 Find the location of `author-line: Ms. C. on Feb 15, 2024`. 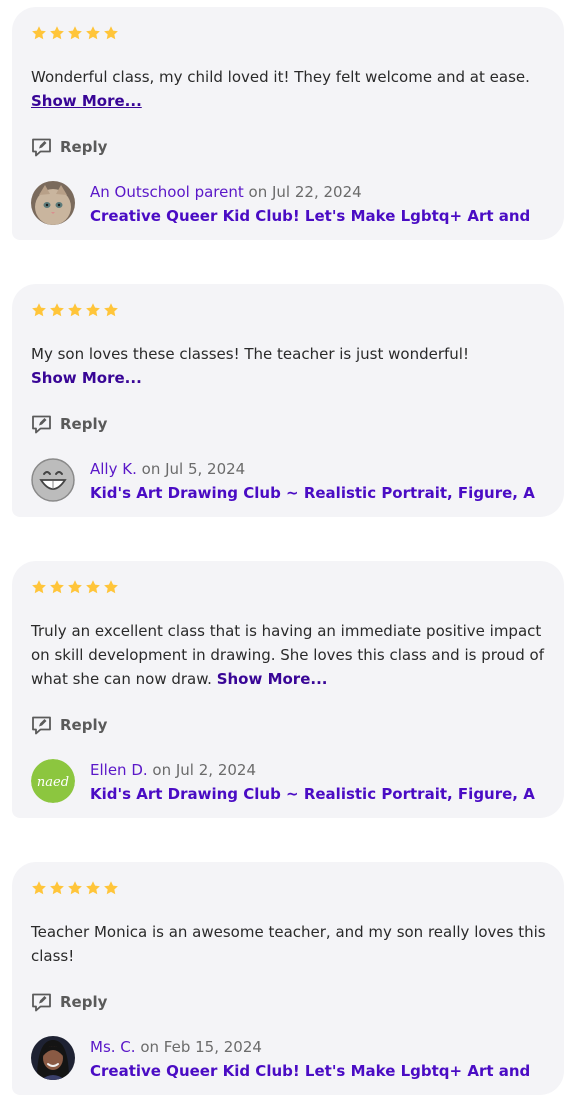

author-line: Ms. C. on Feb 15, 2024 is located at coordinates (312, 1047).